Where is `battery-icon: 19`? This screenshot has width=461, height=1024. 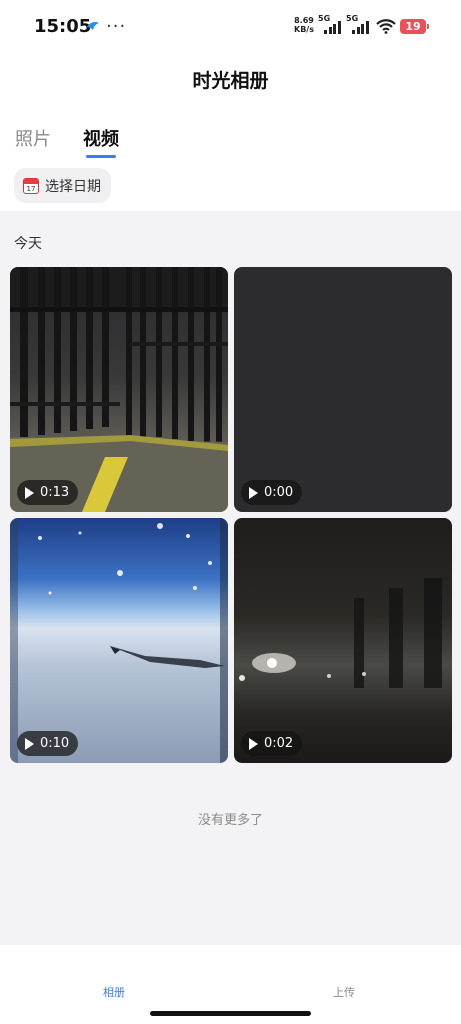 battery-icon: 19 is located at coordinates (414, 26).